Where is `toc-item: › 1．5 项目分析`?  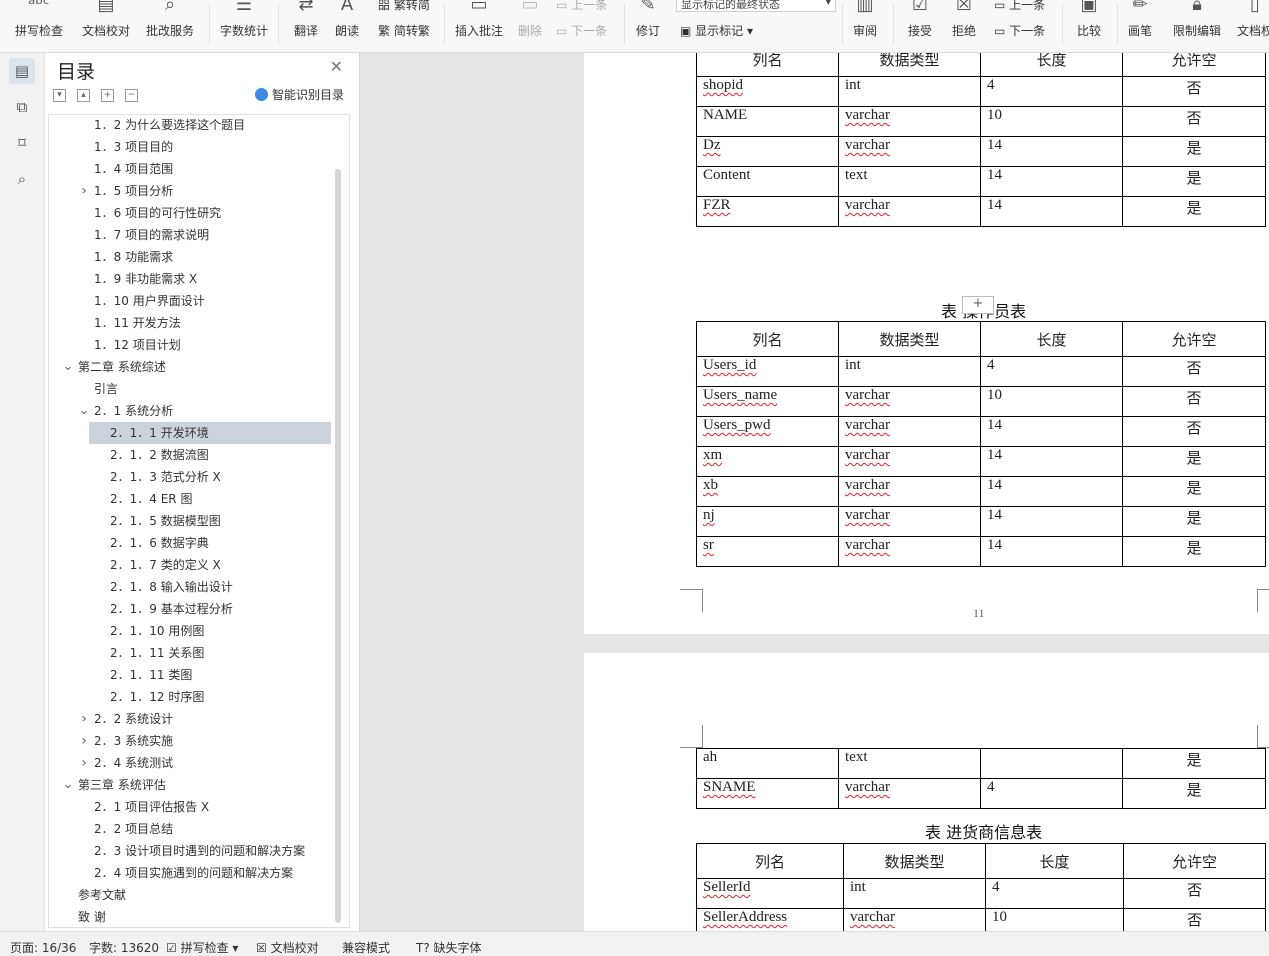
toc-item: › 1．5 项目分析 is located at coordinates (190, 191).